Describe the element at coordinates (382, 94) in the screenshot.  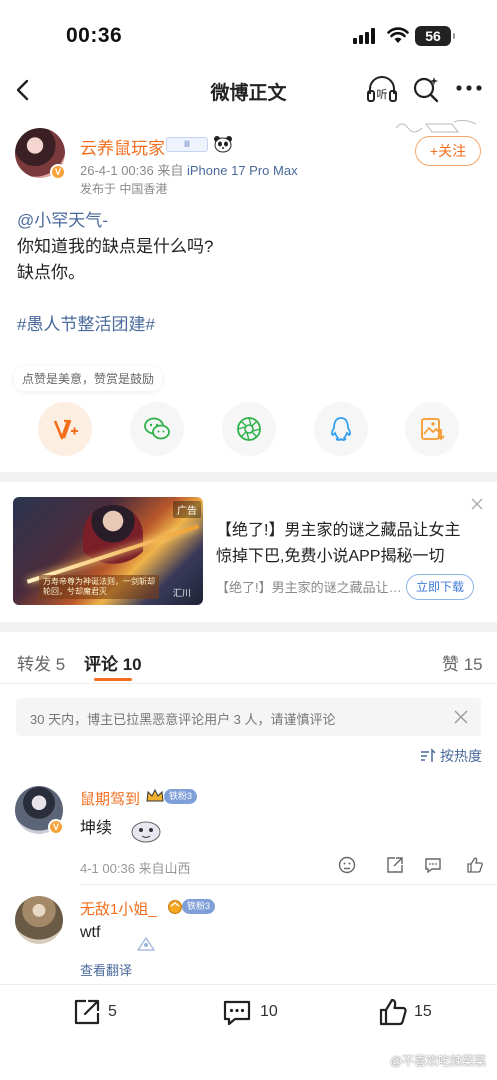
I see `svg-text: 听` at that location.